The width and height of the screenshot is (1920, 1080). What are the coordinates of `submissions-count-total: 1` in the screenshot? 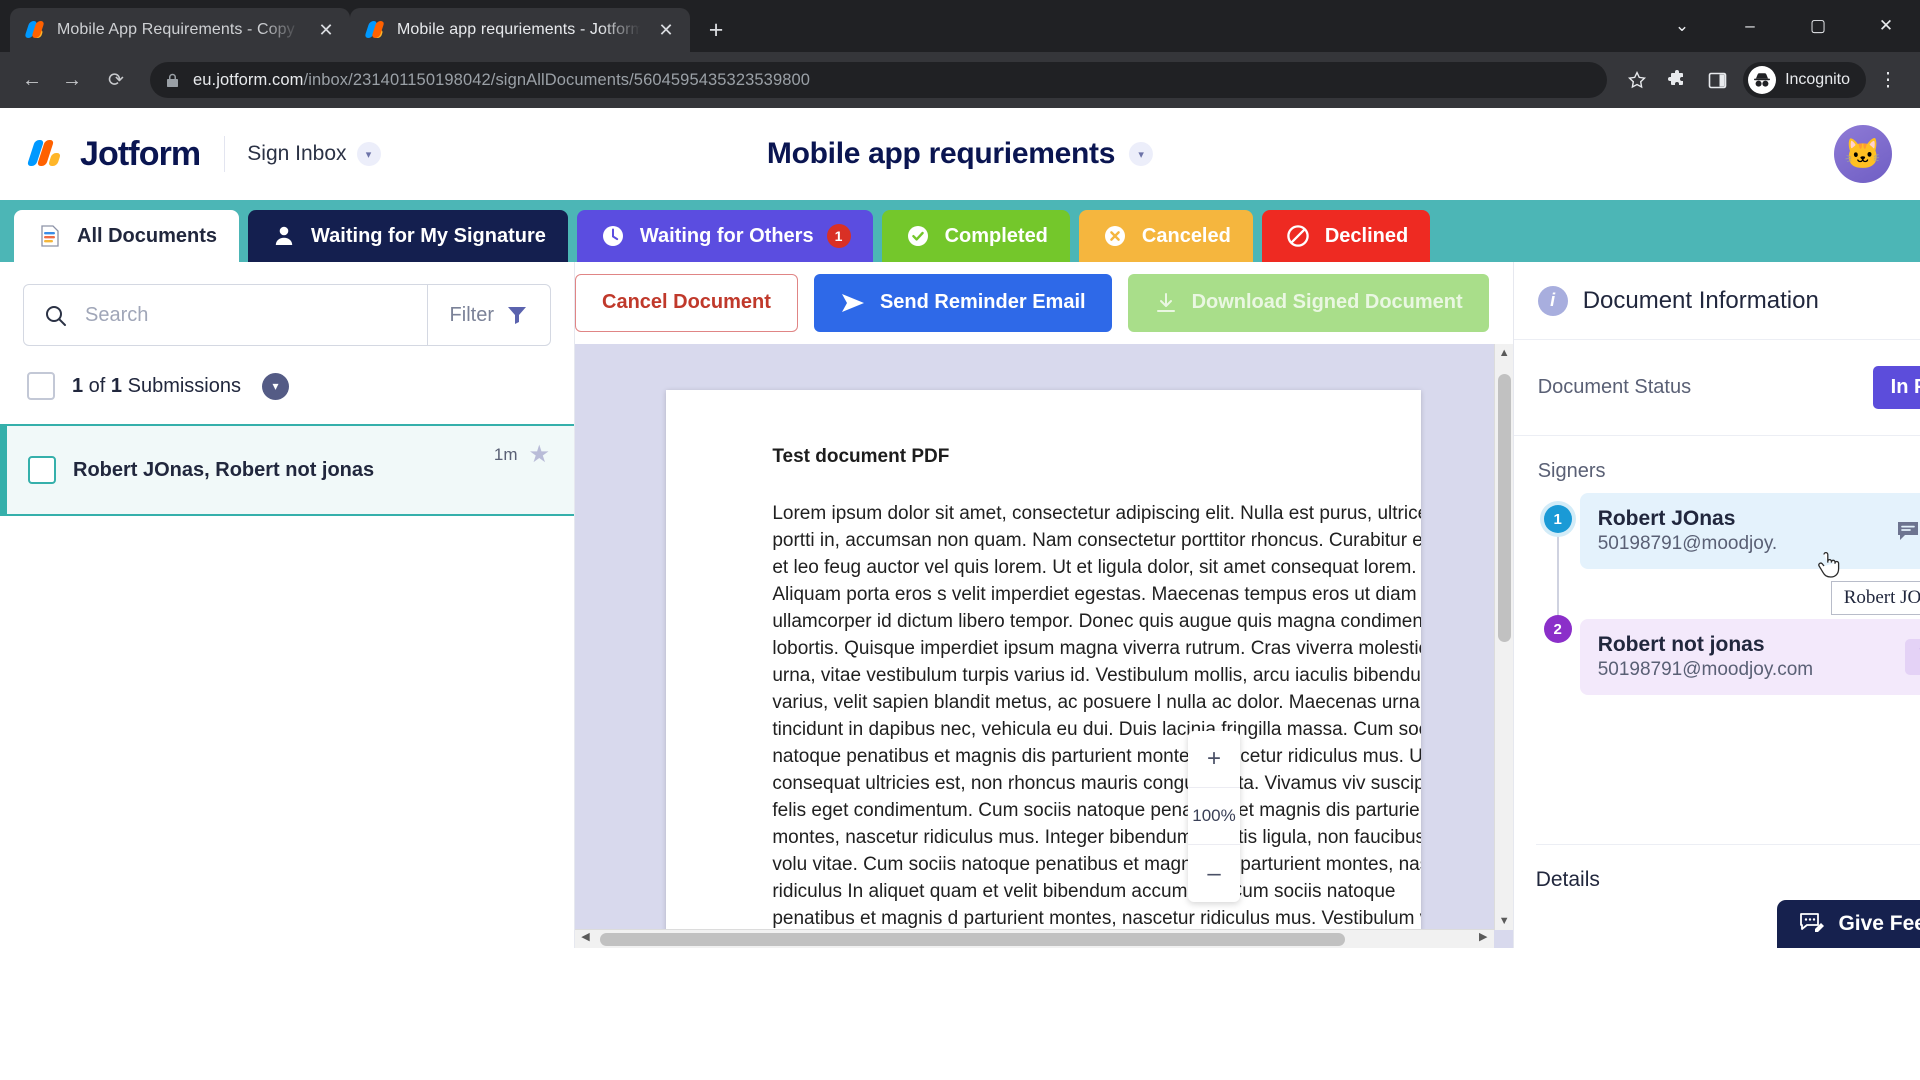 It's located at (116, 385).